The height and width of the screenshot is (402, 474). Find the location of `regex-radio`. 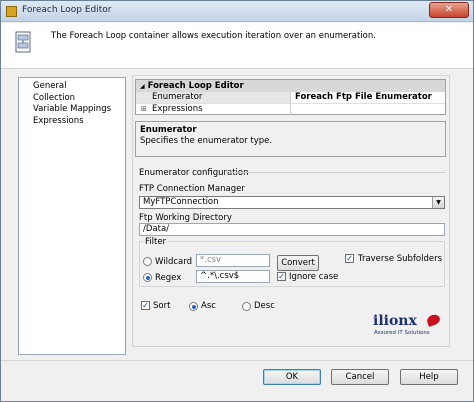

regex-radio is located at coordinates (147, 277).